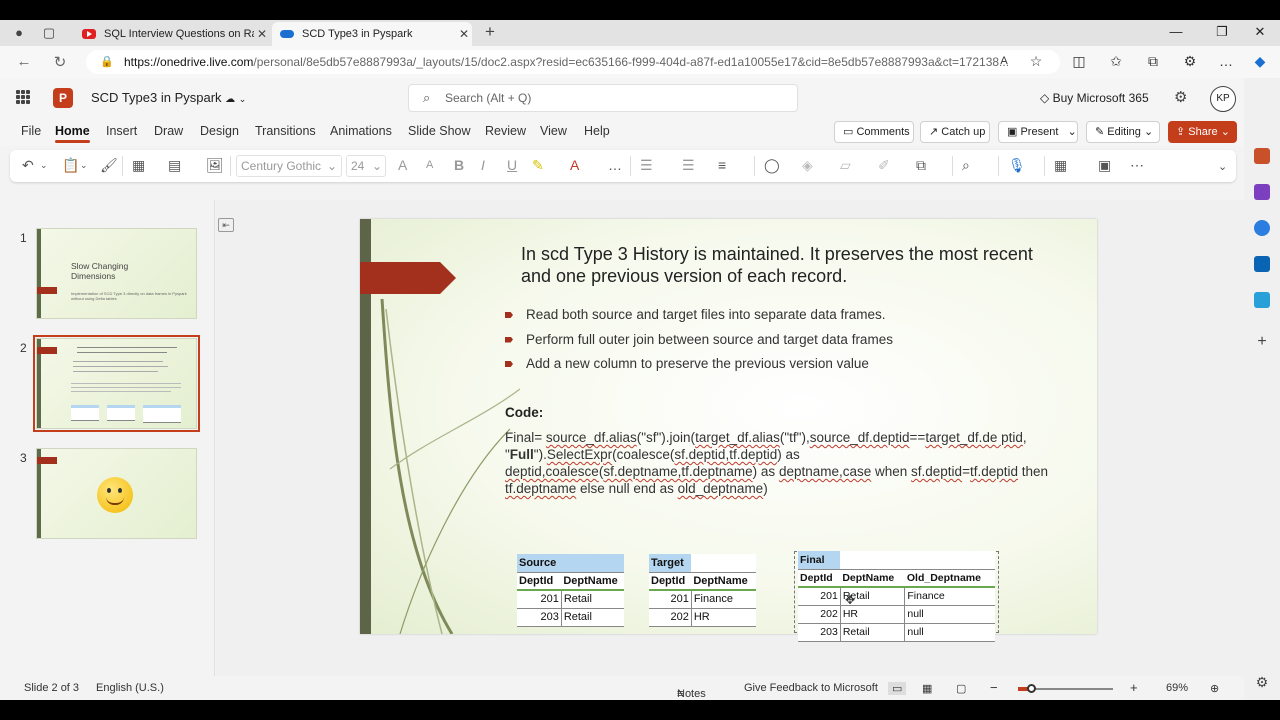 This screenshot has height=720, width=1280. What do you see at coordinates (874, 132) in the screenshot?
I see `comments-button: ▭ Comments` at bounding box center [874, 132].